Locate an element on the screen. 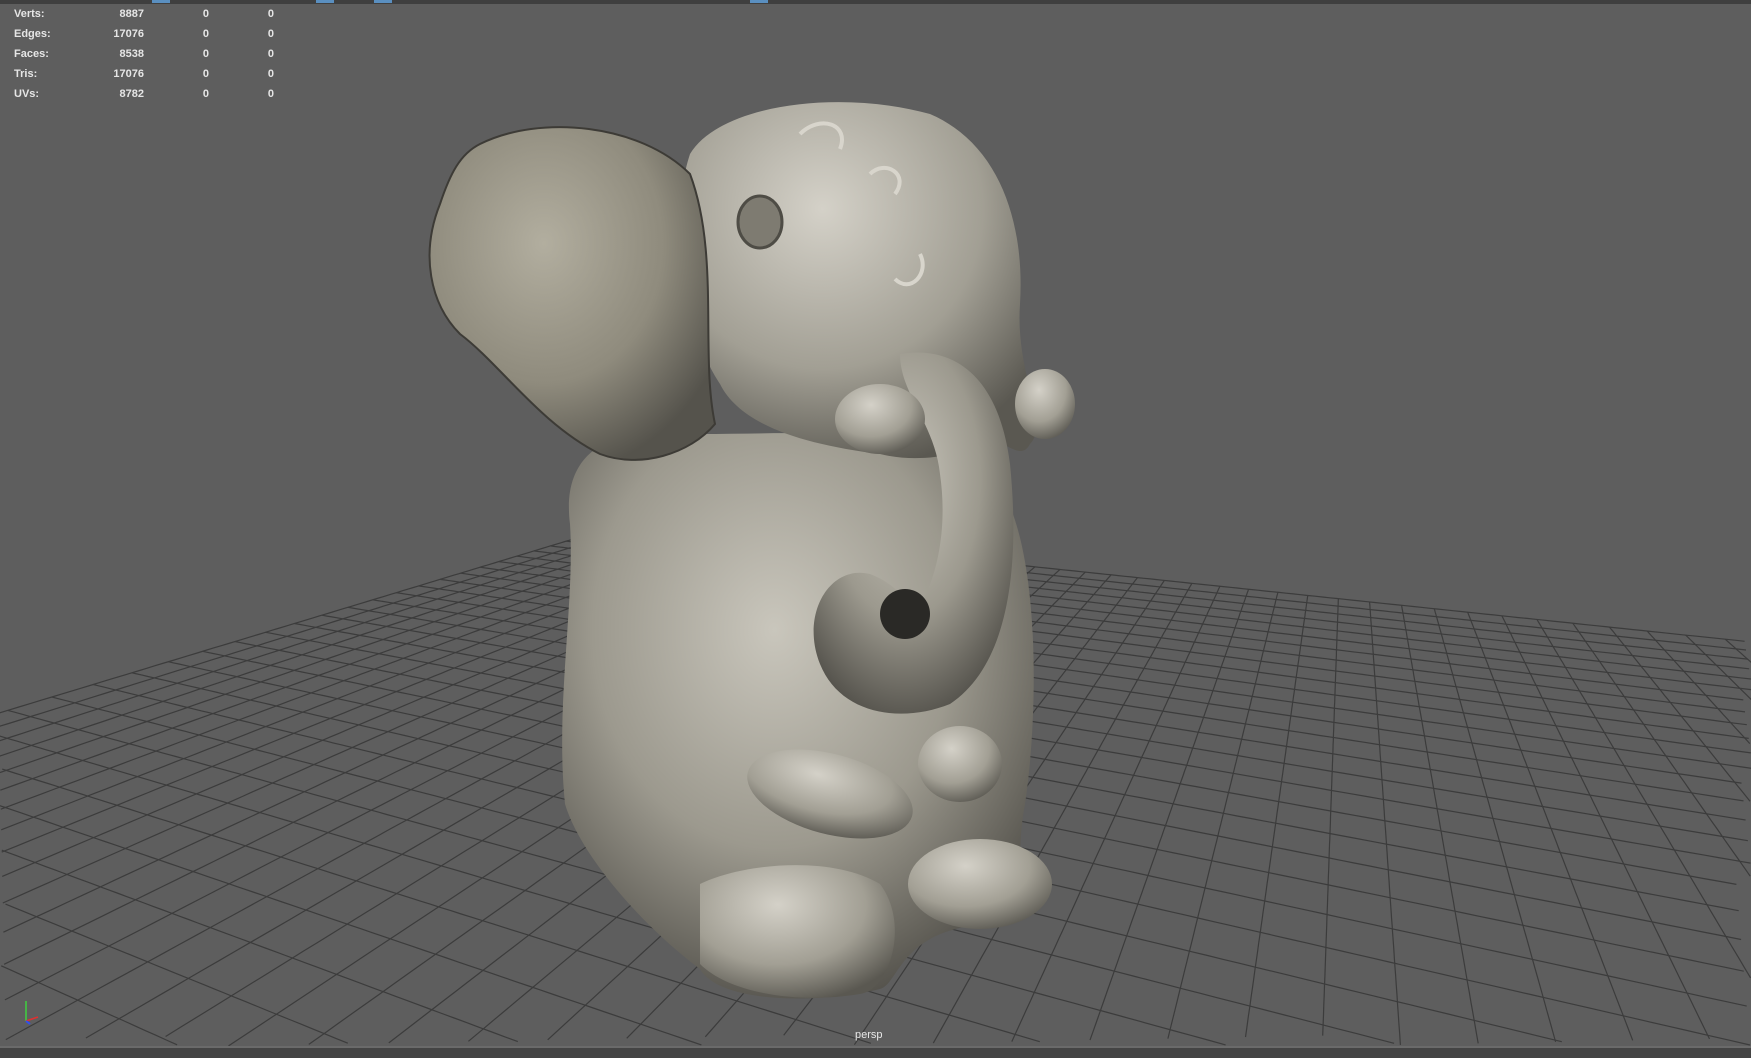 The width and height of the screenshot is (1751, 1058). elephant-left-foot is located at coordinates (797, 931).